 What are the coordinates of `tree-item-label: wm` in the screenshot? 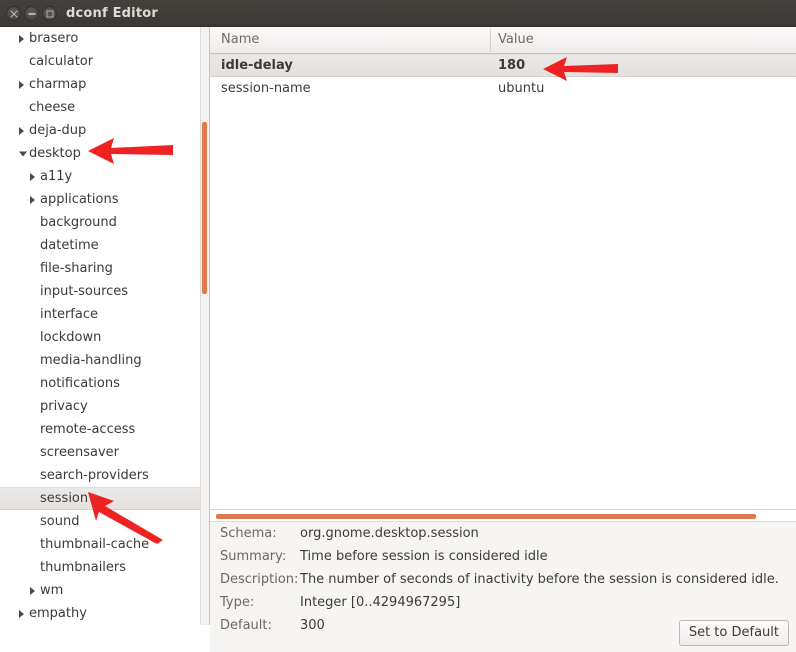 It's located at (52, 590).